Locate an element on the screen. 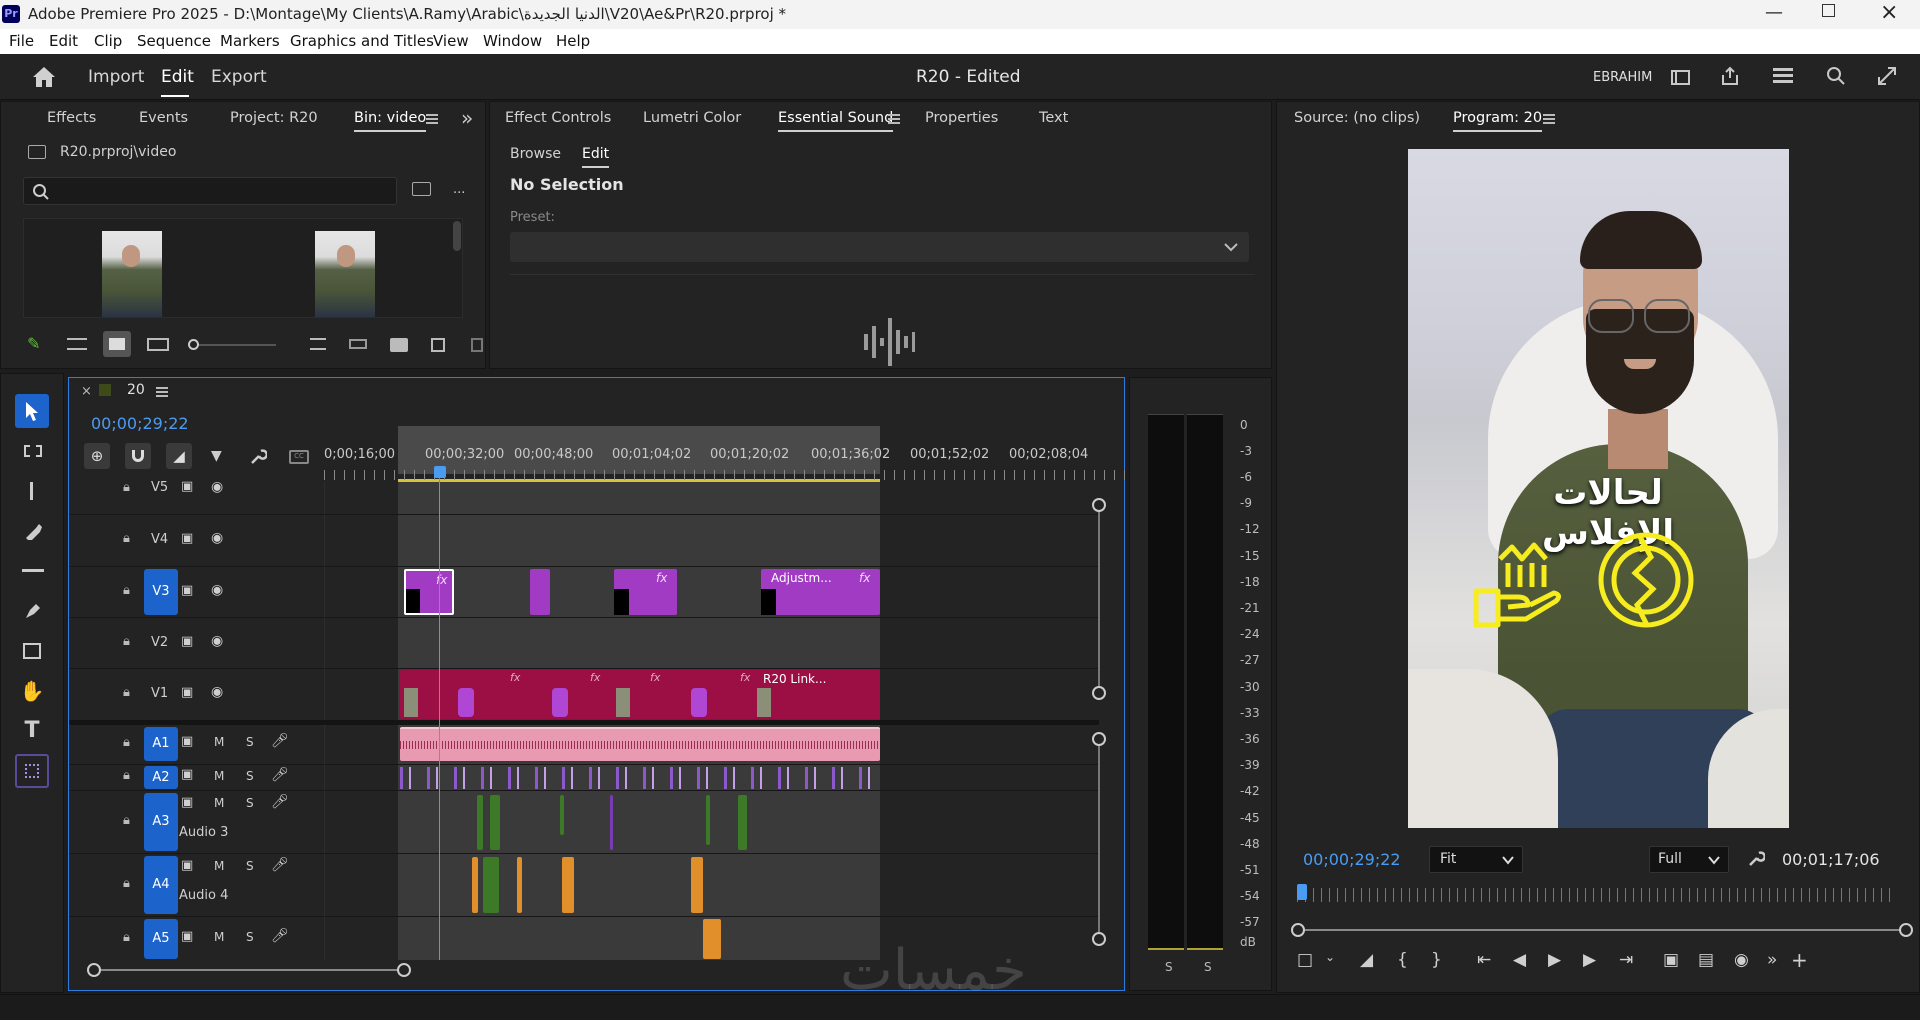  track-target-a2: A2 is located at coordinates (161, 777).